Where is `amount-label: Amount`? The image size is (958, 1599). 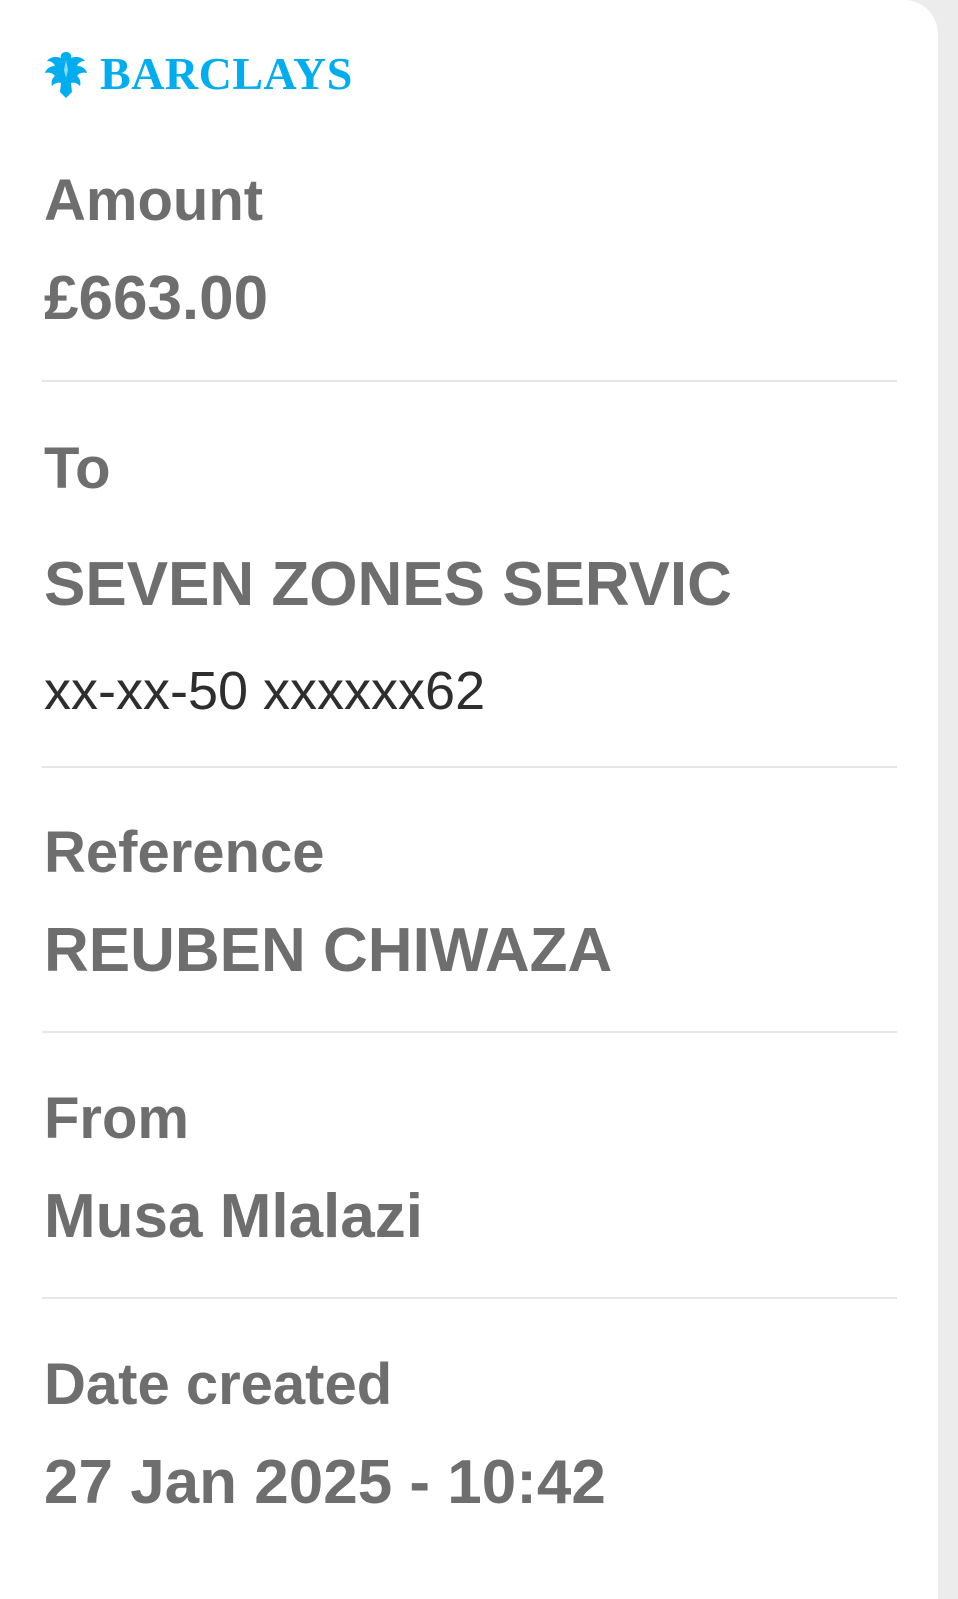 amount-label: Amount is located at coordinates (154, 200).